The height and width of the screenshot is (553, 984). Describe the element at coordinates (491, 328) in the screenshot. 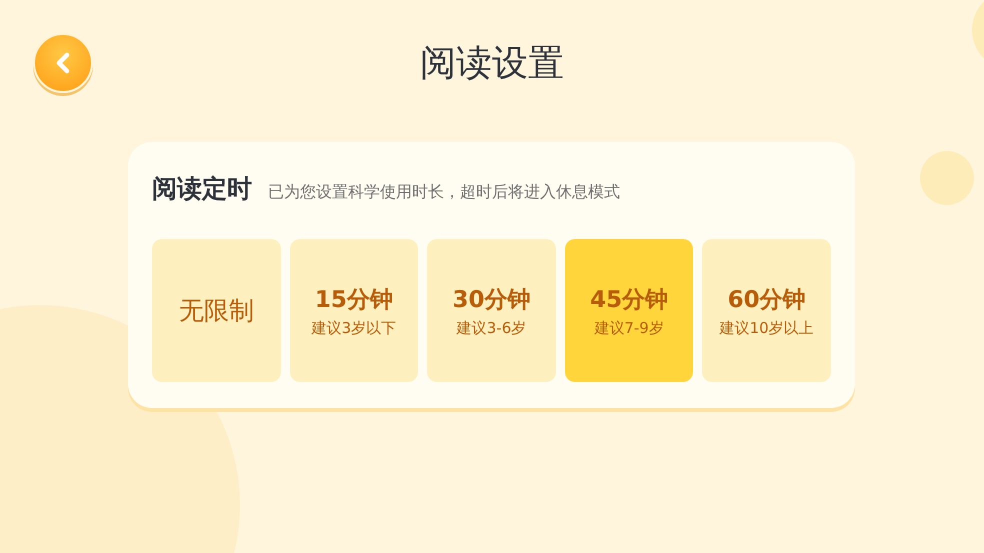

I see `option-hint: 建议3-6岁` at that location.